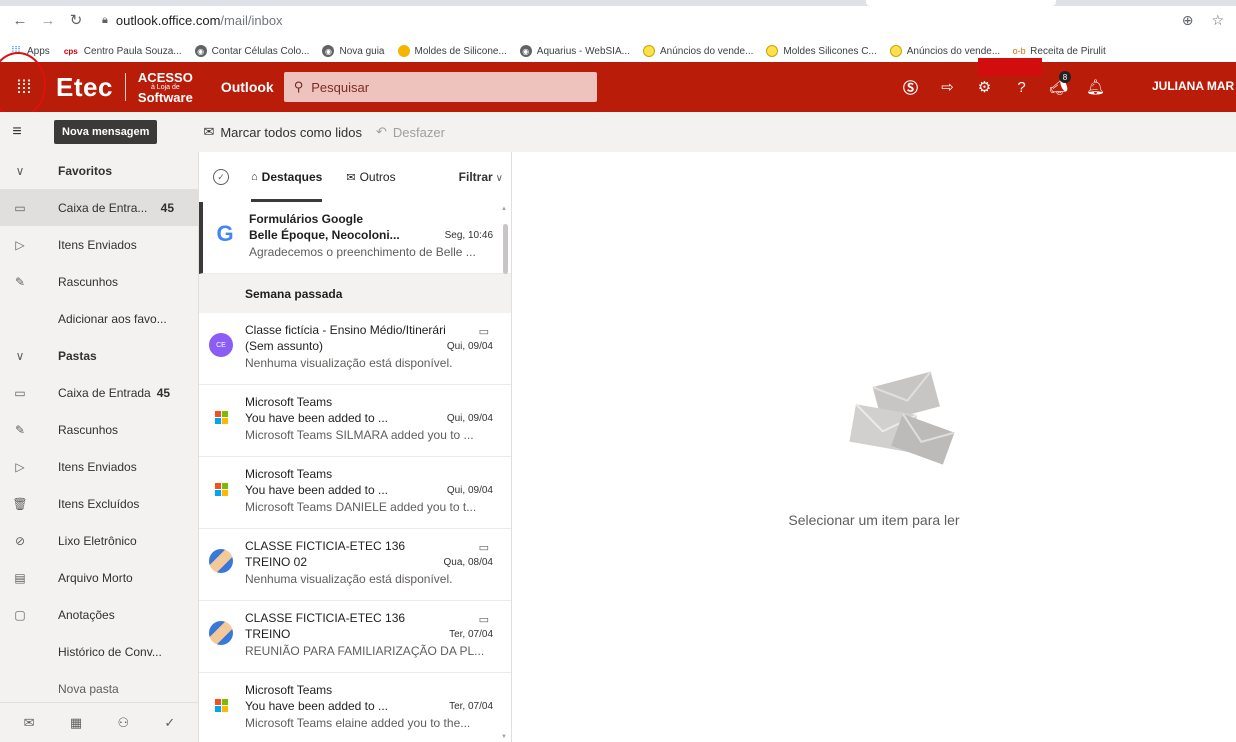 The image size is (1236, 742). Describe the element at coordinates (340, 87) in the screenshot. I see `search-placeholder: Pesquisar` at that location.